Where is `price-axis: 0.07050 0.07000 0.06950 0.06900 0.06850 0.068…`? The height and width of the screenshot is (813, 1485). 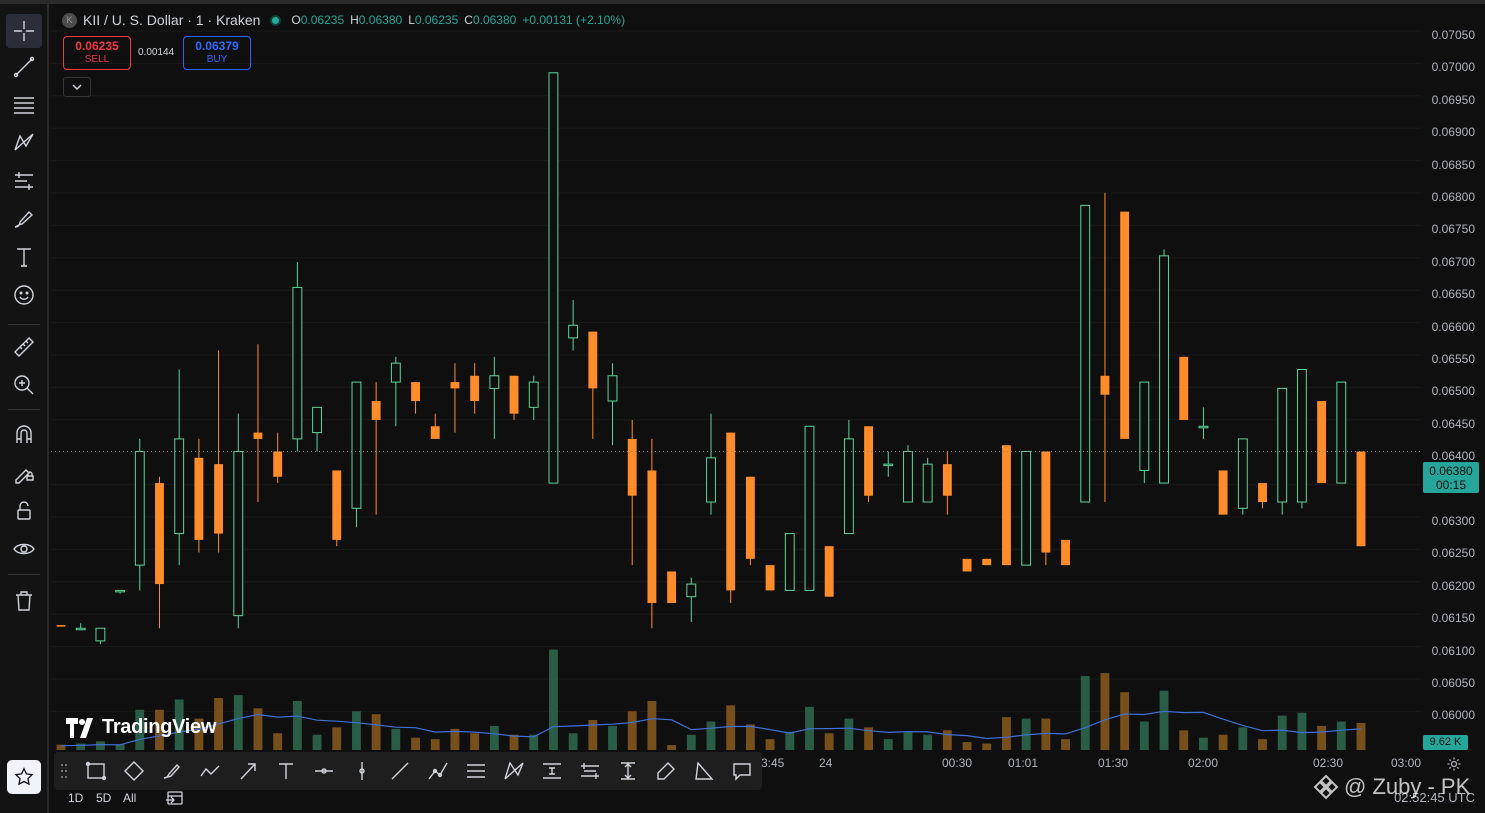
price-axis: 0.07050 0.07000 0.06950 0.06900 0.06850 0.068… is located at coordinates (1453, 377).